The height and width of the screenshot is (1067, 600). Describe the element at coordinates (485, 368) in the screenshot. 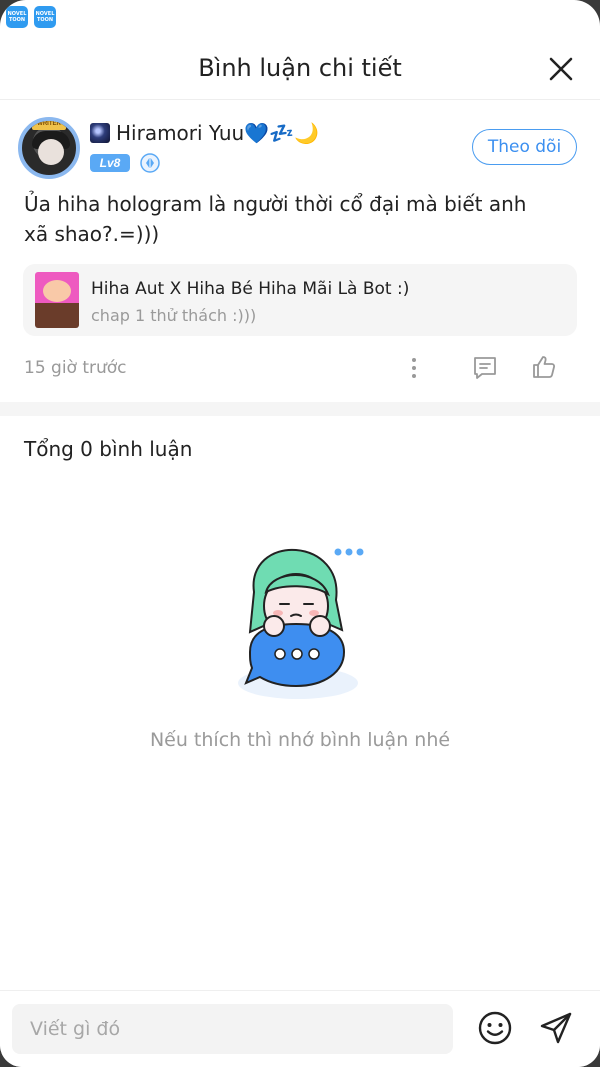

I see `reply-icon` at that location.